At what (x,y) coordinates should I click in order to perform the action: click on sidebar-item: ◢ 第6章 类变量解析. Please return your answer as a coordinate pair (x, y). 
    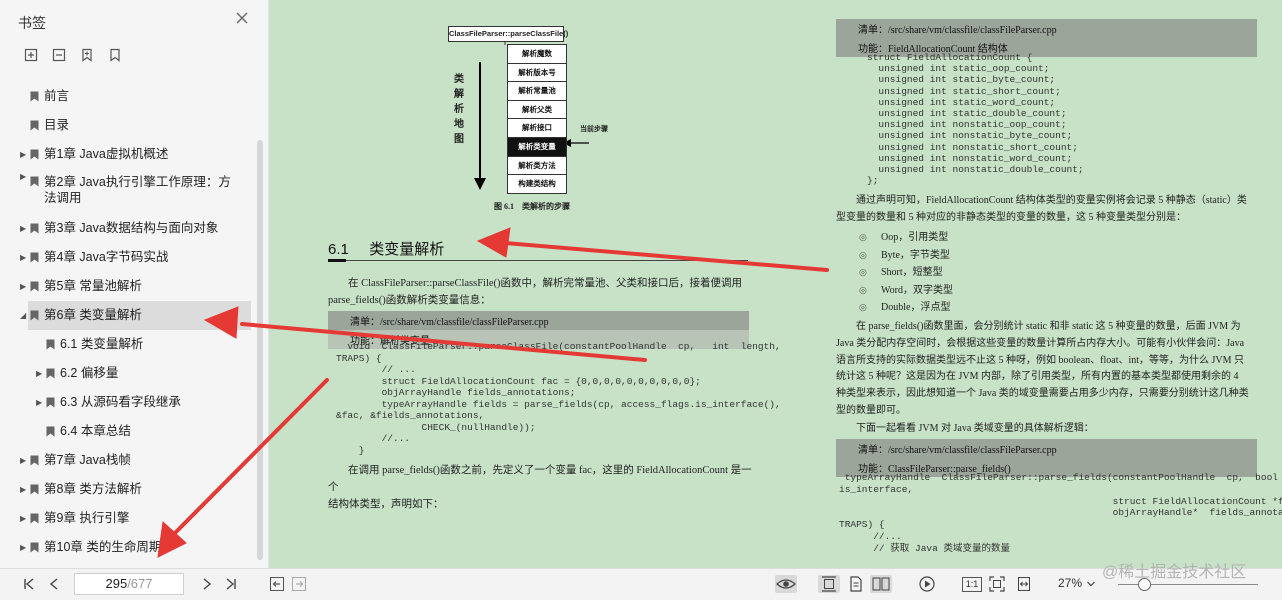
    Looking at the image, I should click on (135, 315).